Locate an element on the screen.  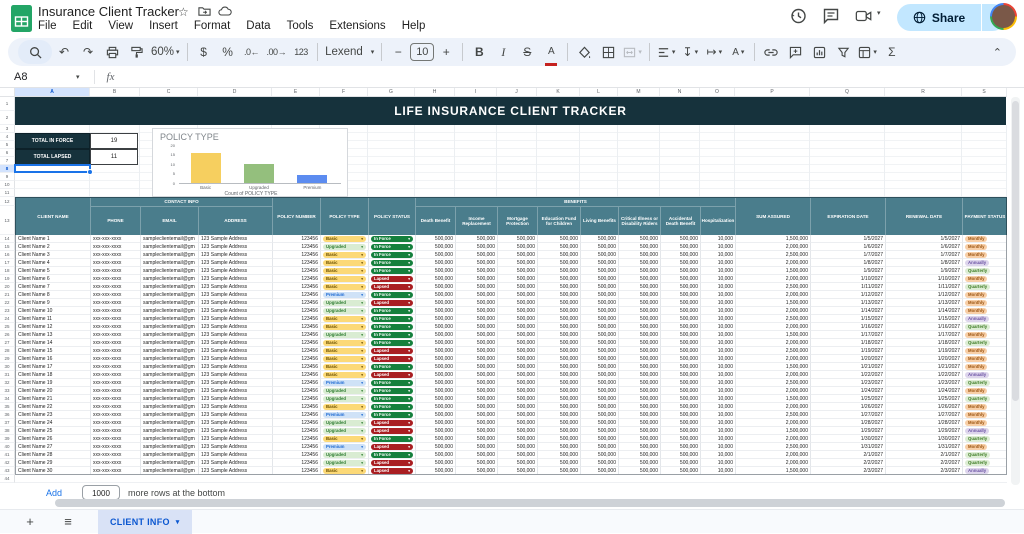
policy-type-chip: Premium ▾ is located at coordinates (344, 383).